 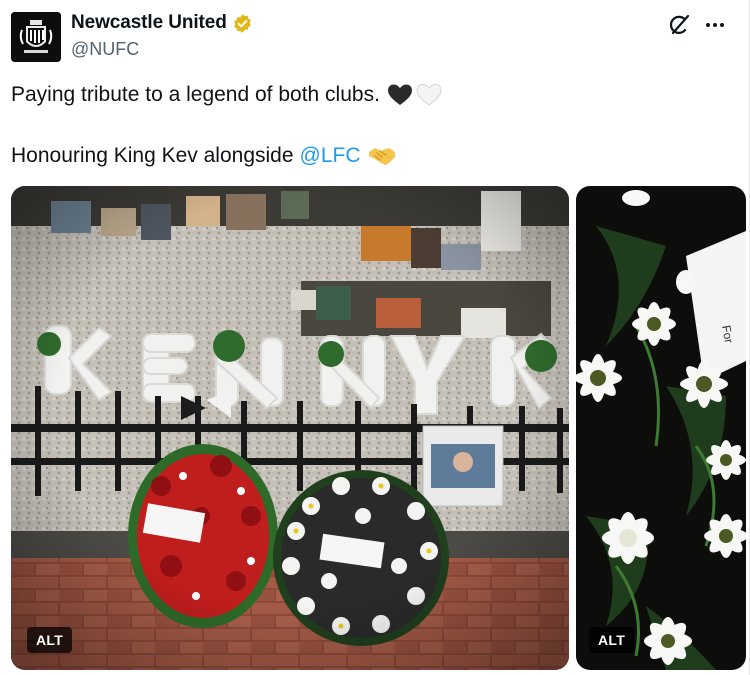 I want to click on avatar, so click(x=36, y=37).